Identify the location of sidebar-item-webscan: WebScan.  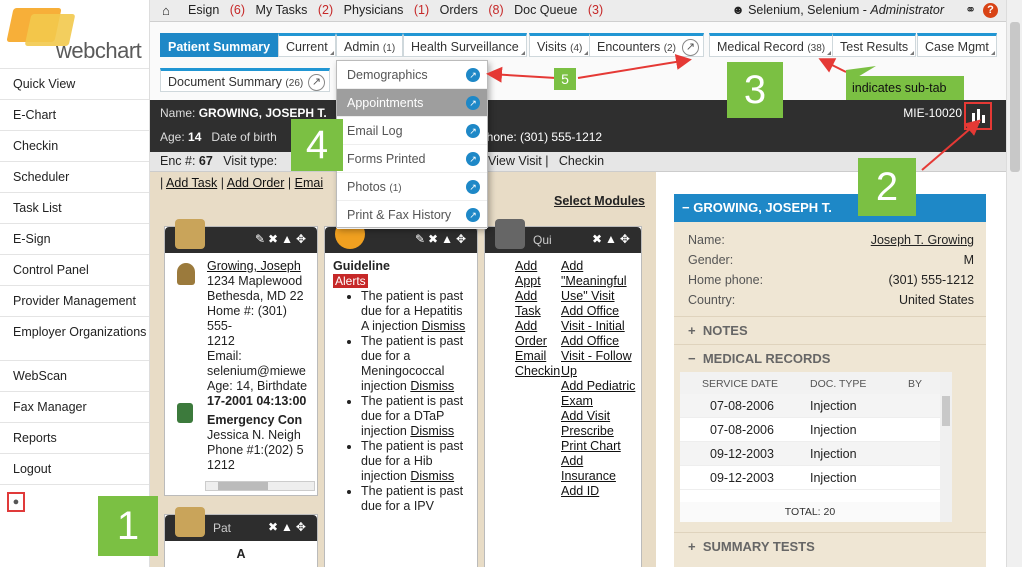
(74, 375).